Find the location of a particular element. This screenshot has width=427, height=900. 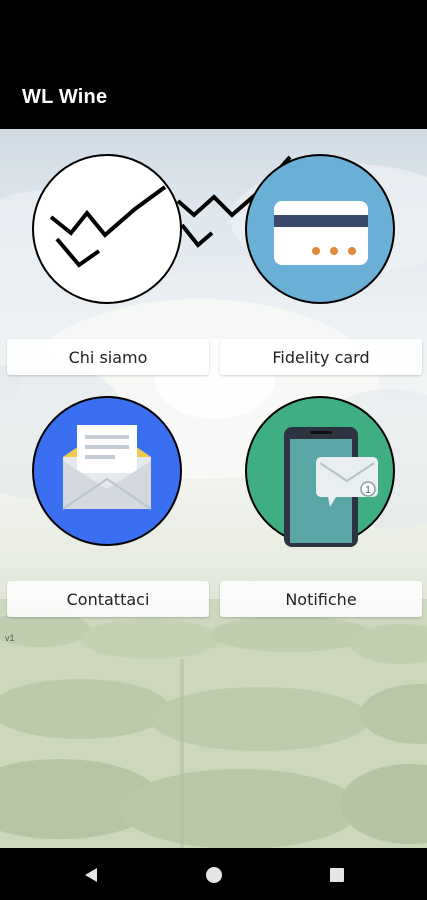

notifiche-button: Notifiche is located at coordinates (321, 599).